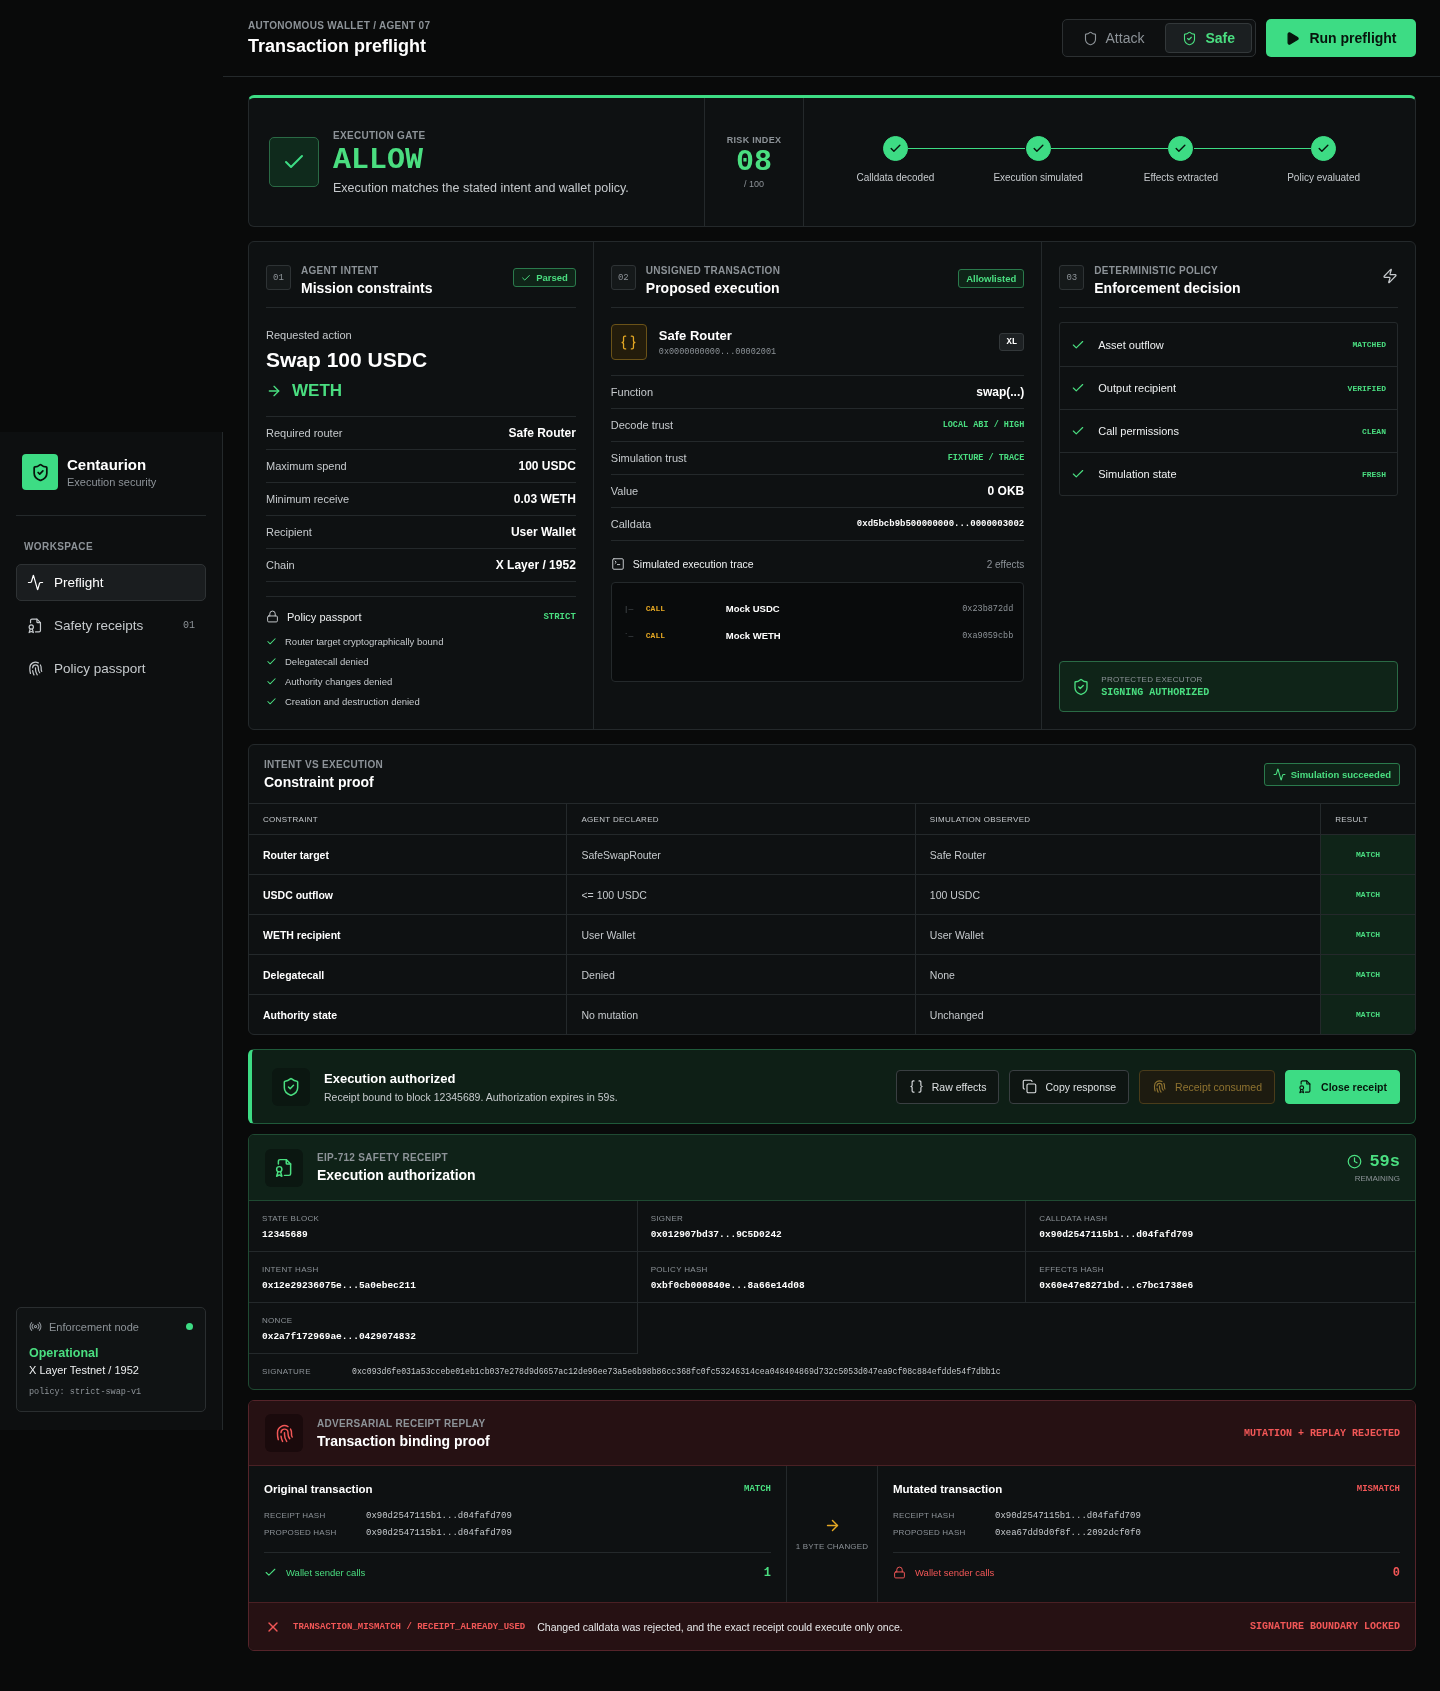 The width and height of the screenshot is (1440, 1691). I want to click on mode-tab: Safe, so click(1208, 38).